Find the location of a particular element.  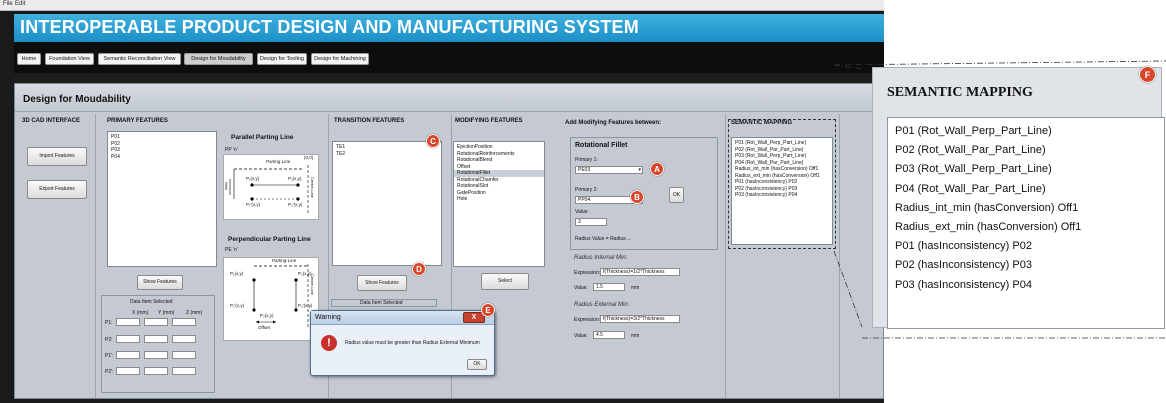

perpendicular-parting-title: Perpendicular Parting Line is located at coordinates (269, 239).